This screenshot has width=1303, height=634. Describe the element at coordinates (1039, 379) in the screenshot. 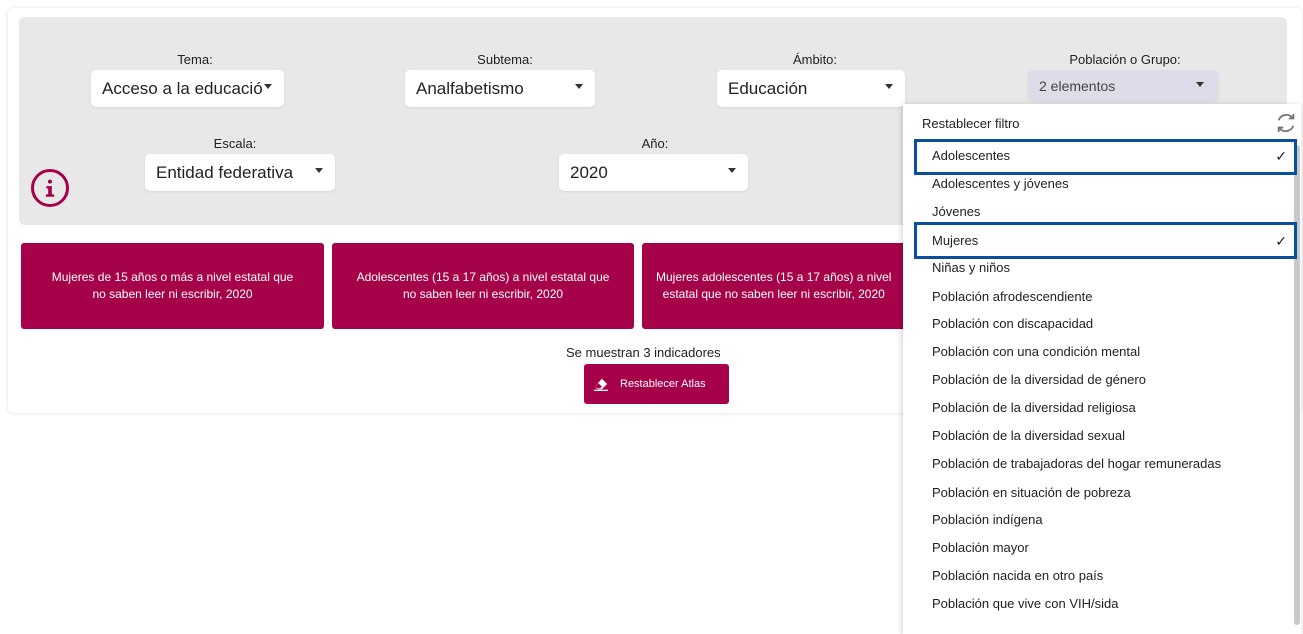

I see `dropdown-item-label: Población de la diversidad de género` at that location.